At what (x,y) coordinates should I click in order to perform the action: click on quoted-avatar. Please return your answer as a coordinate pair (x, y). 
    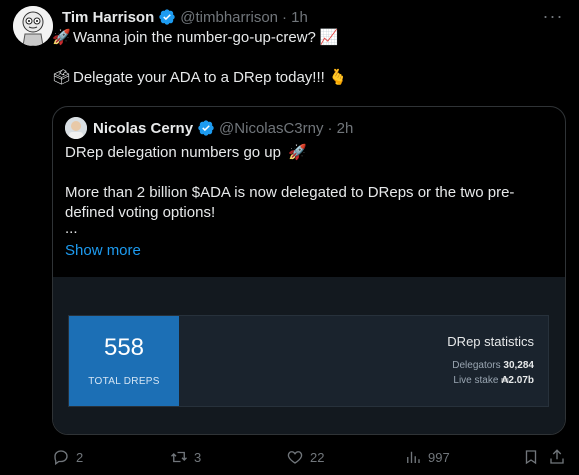
    Looking at the image, I should click on (76, 128).